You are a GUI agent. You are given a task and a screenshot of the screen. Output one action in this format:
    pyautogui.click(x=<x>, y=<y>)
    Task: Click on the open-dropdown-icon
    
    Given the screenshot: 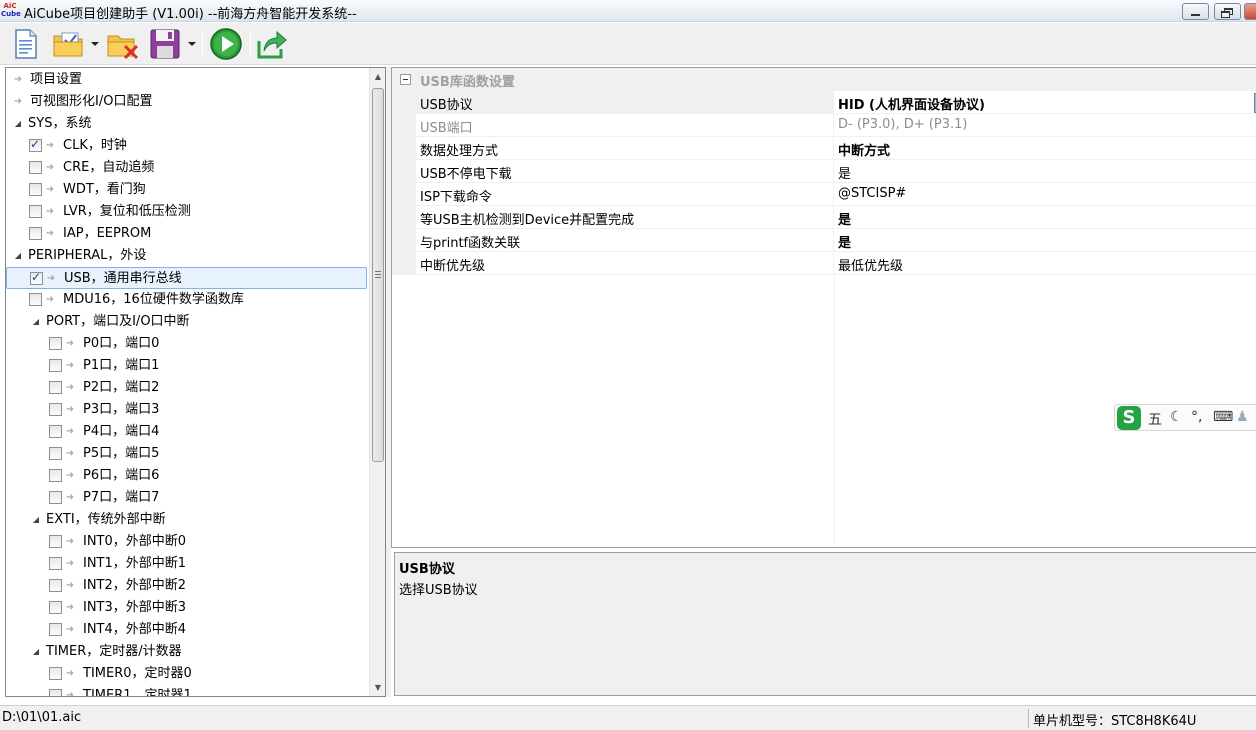 What is the action you would take?
    pyautogui.click(x=95, y=44)
    